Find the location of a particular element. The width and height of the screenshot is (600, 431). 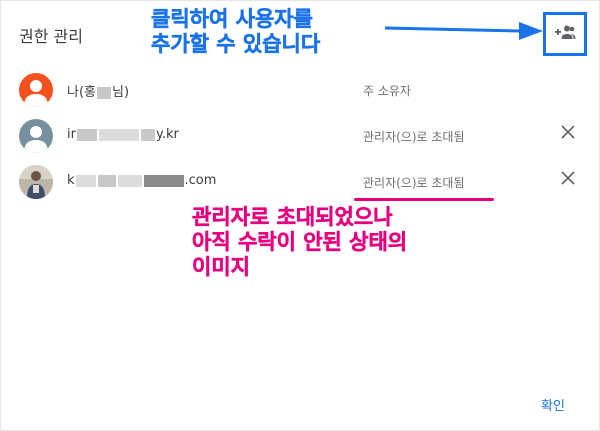

person-add-icon is located at coordinates (565, 34).